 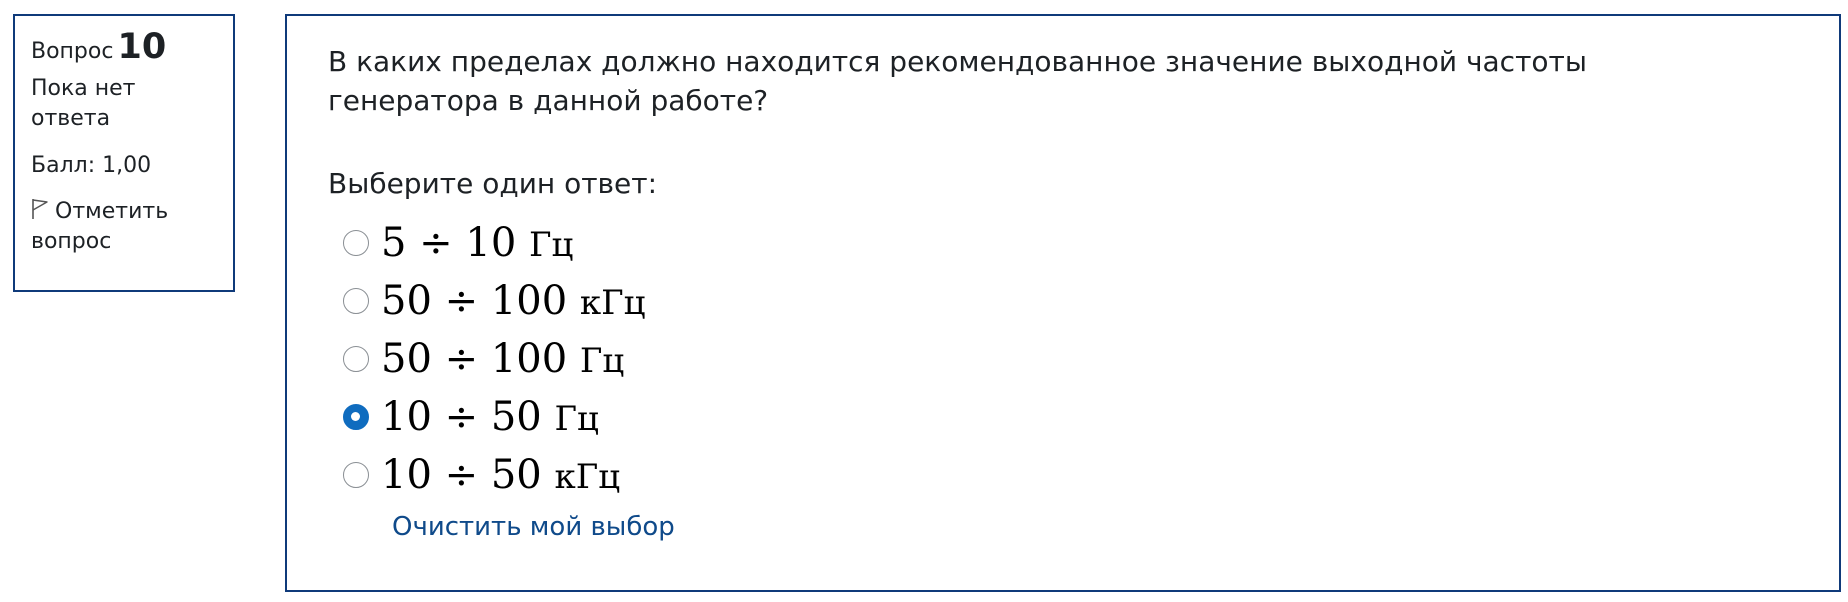 I want to click on question-grade: Балл: 1,00, so click(x=91, y=165).